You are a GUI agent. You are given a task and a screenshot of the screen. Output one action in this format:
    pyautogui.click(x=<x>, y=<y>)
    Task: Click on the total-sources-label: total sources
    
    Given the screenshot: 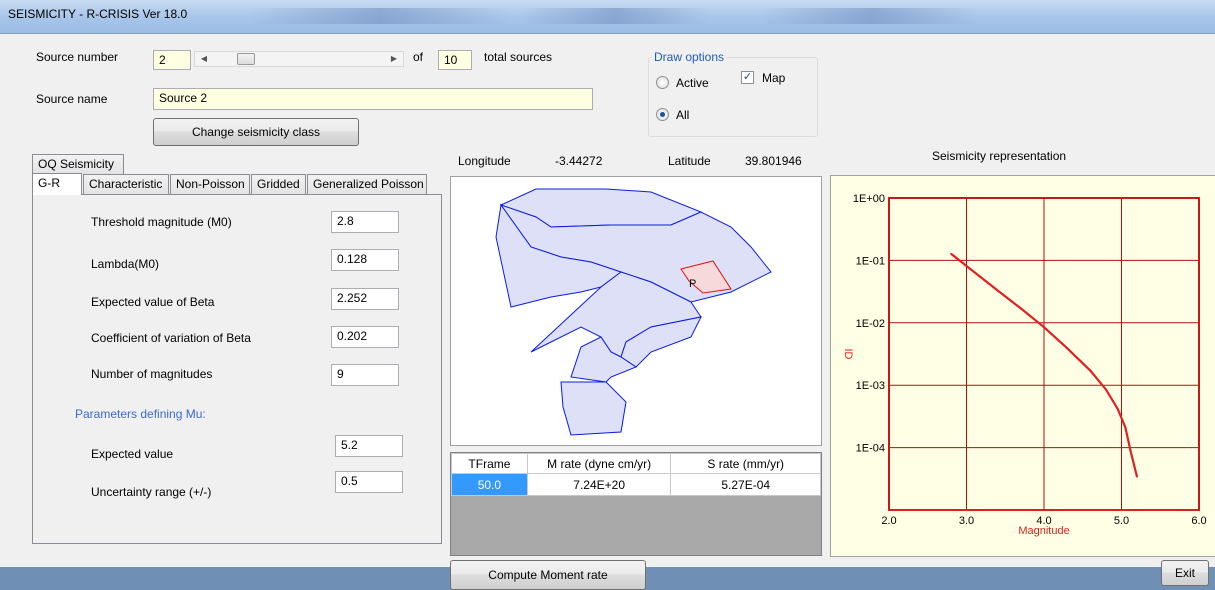 What is the action you would take?
    pyautogui.click(x=518, y=57)
    